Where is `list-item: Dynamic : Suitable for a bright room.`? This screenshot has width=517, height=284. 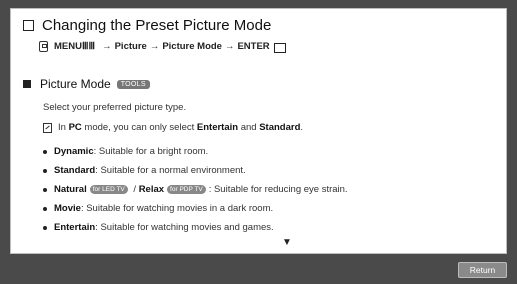 list-item: Dynamic : Suitable for a bright room. is located at coordinates (195, 151).